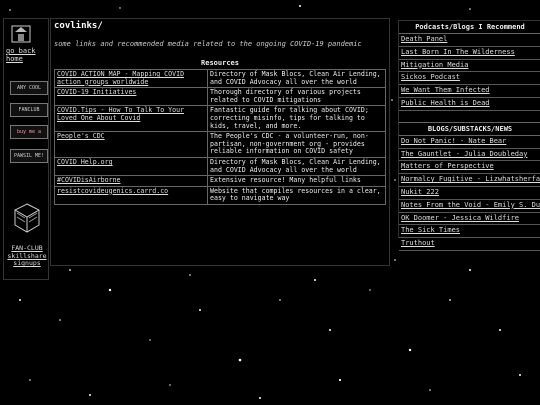 This screenshot has width=540, height=405. I want to click on podcast-link: Death Panel, so click(469, 40).